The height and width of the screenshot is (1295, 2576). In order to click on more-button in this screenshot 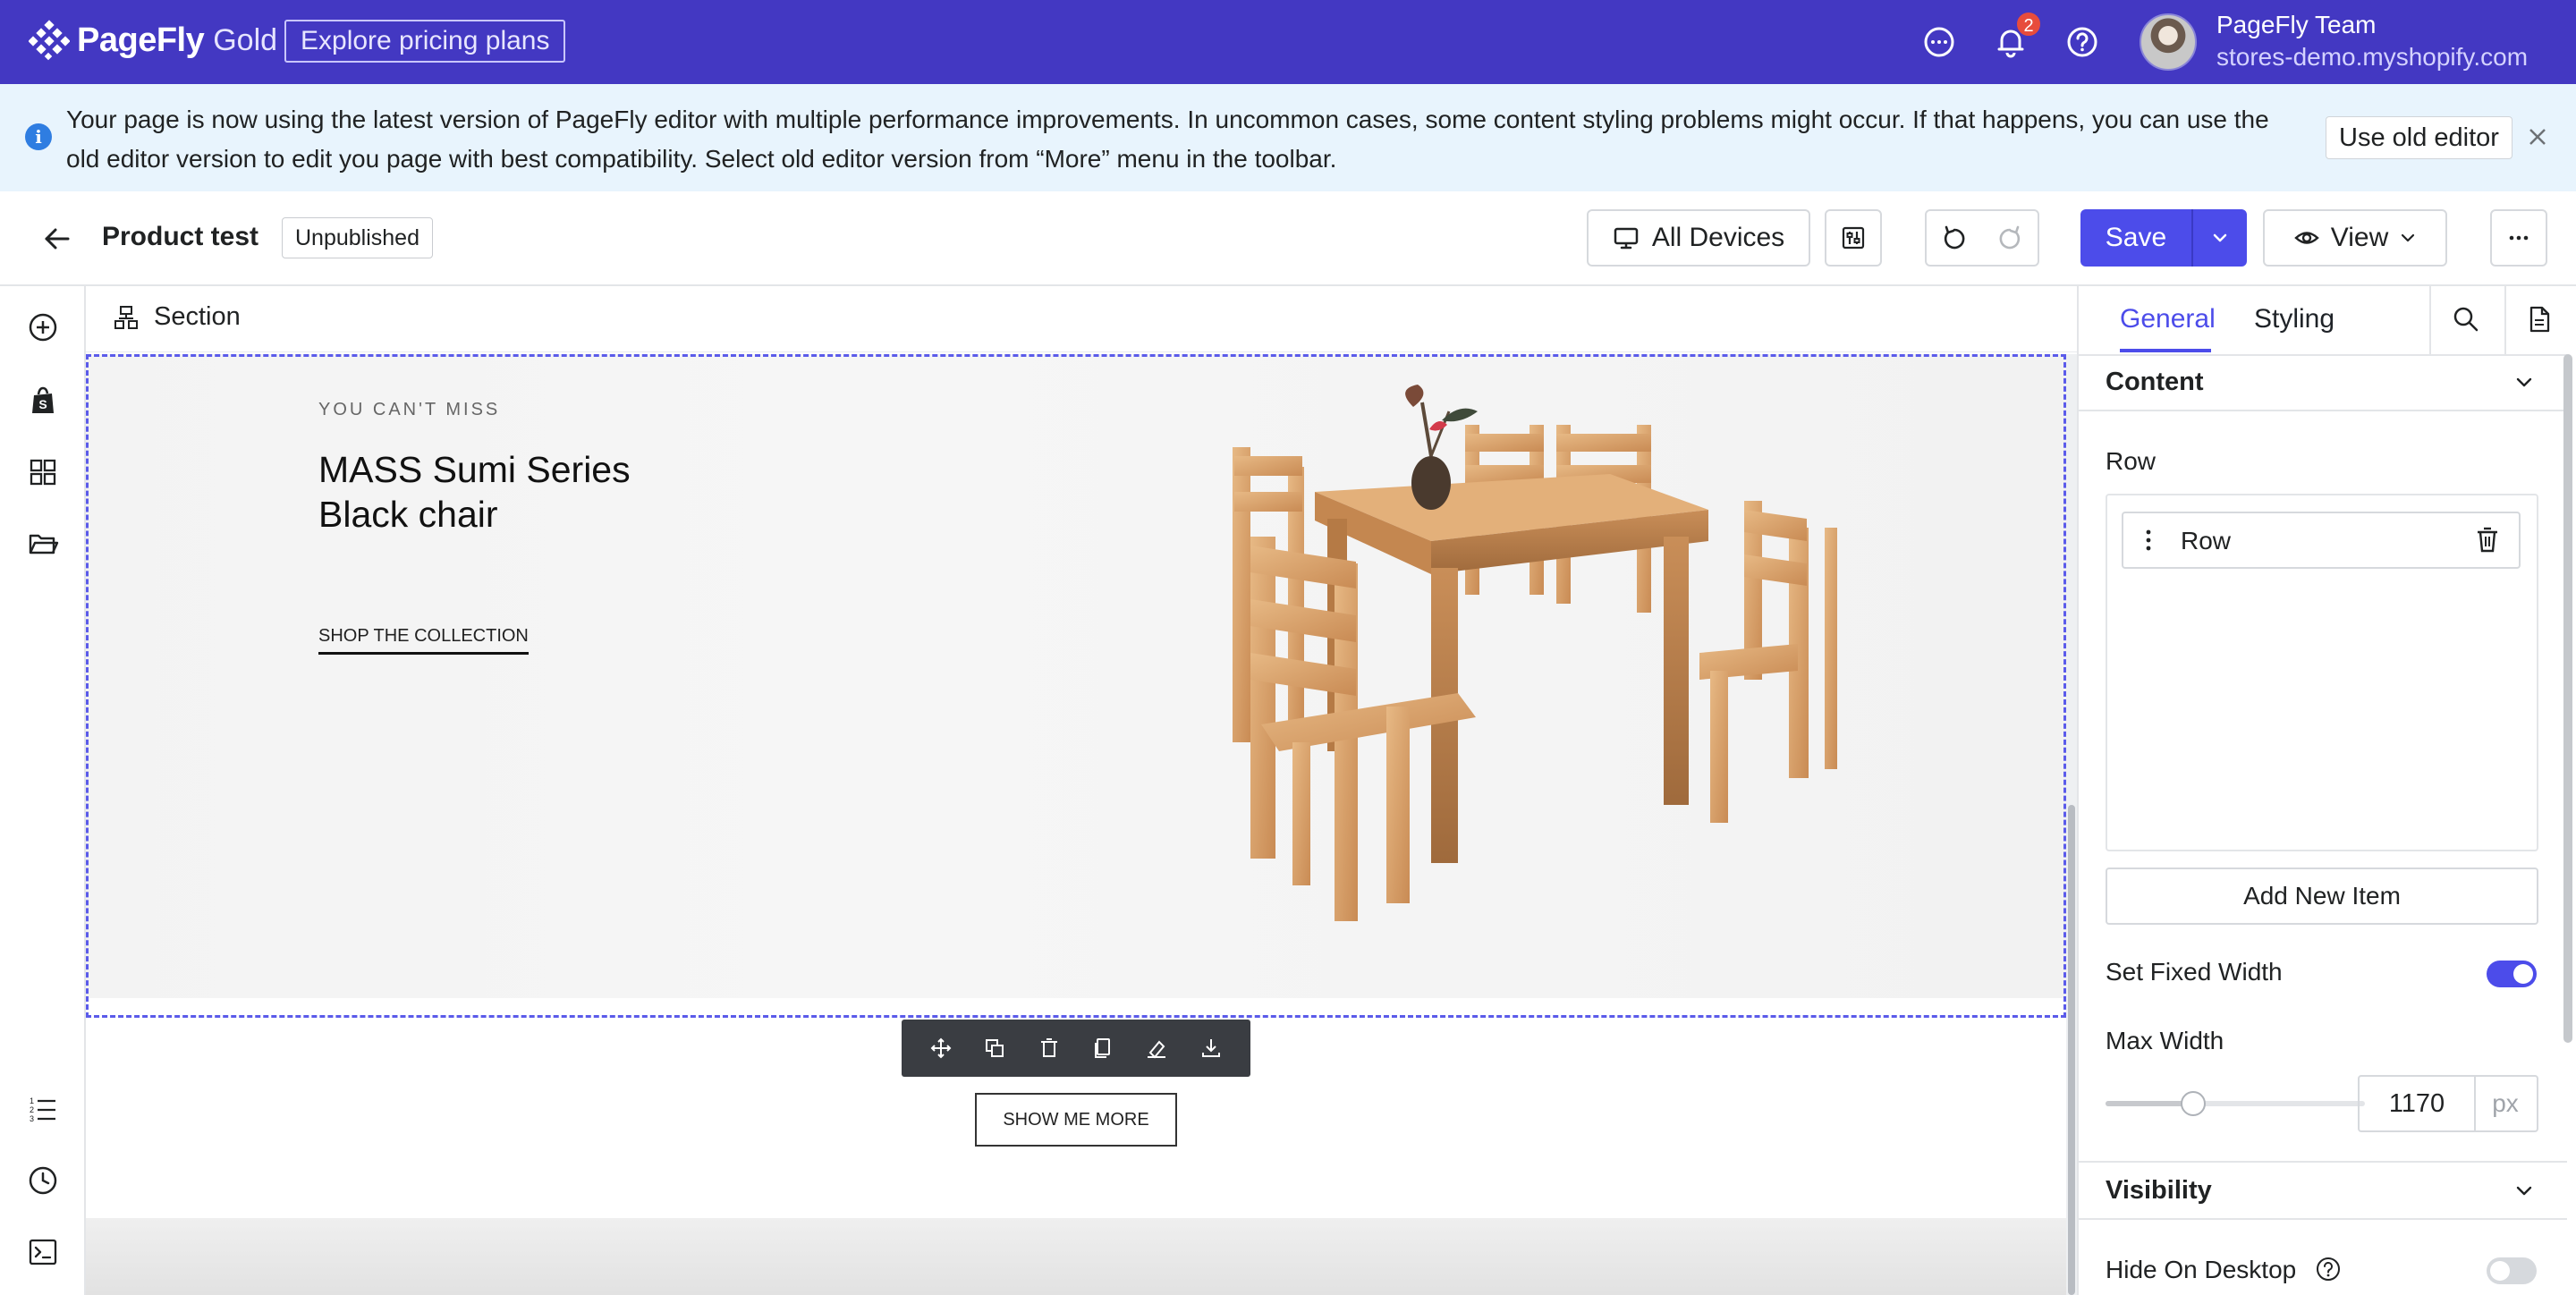, I will do `click(2518, 238)`.